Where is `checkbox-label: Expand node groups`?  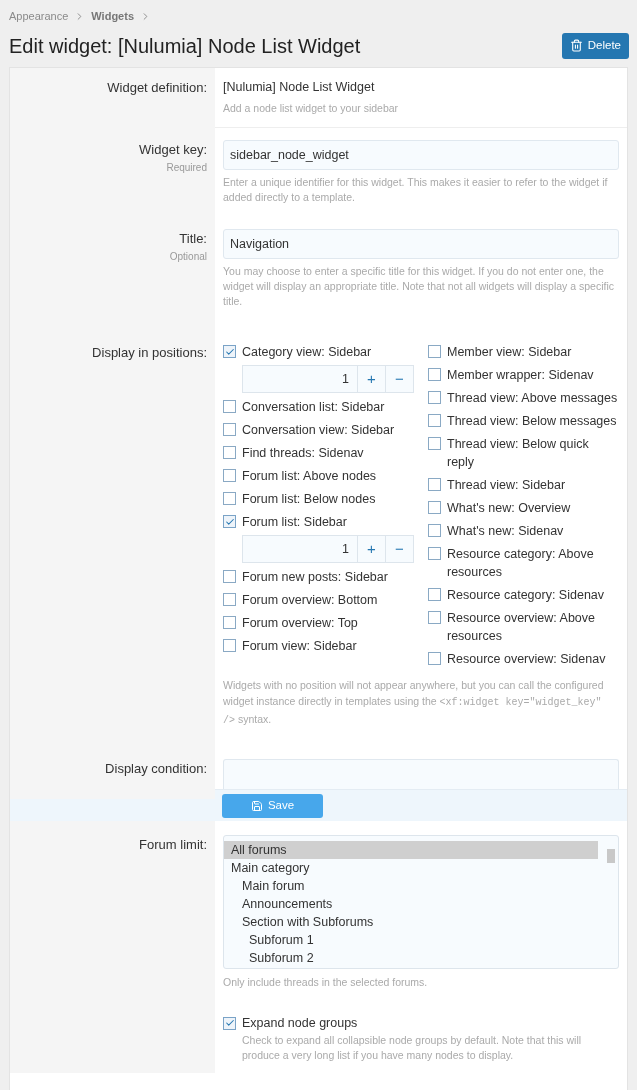
checkbox-label: Expand node groups is located at coordinates (430, 1023).